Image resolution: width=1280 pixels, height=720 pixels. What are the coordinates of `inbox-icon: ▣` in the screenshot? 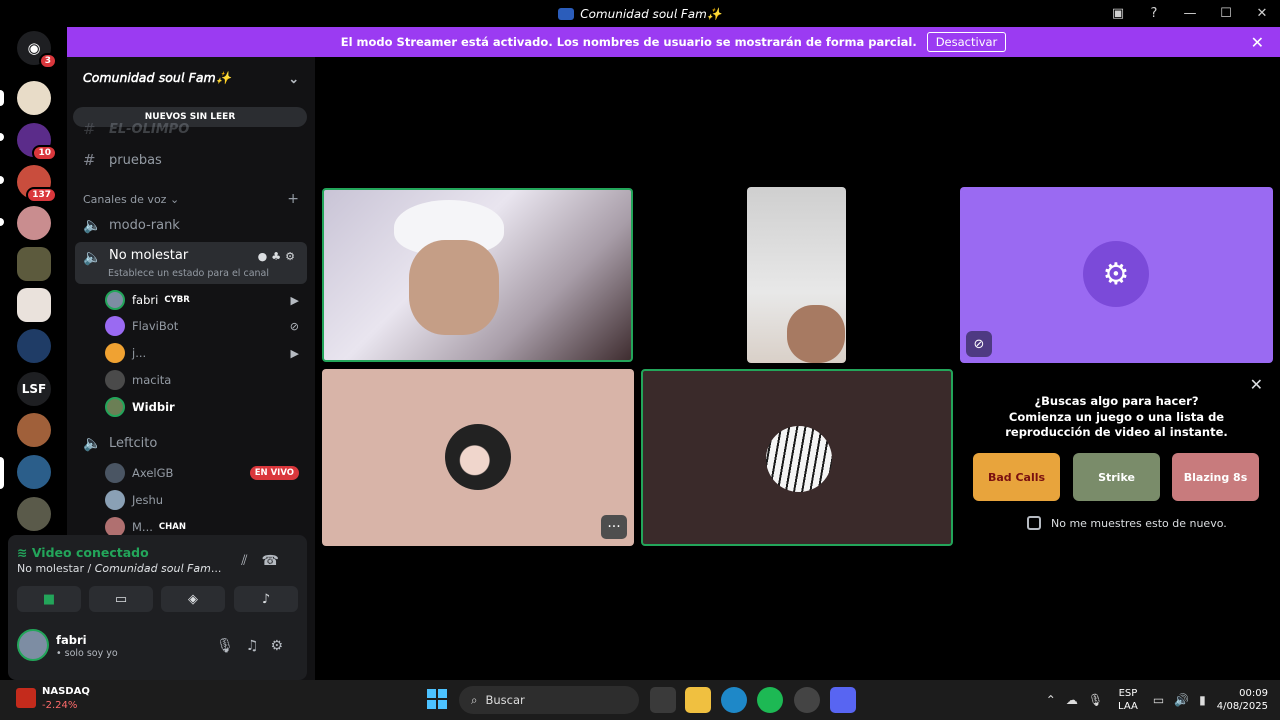 It's located at (1118, 13).